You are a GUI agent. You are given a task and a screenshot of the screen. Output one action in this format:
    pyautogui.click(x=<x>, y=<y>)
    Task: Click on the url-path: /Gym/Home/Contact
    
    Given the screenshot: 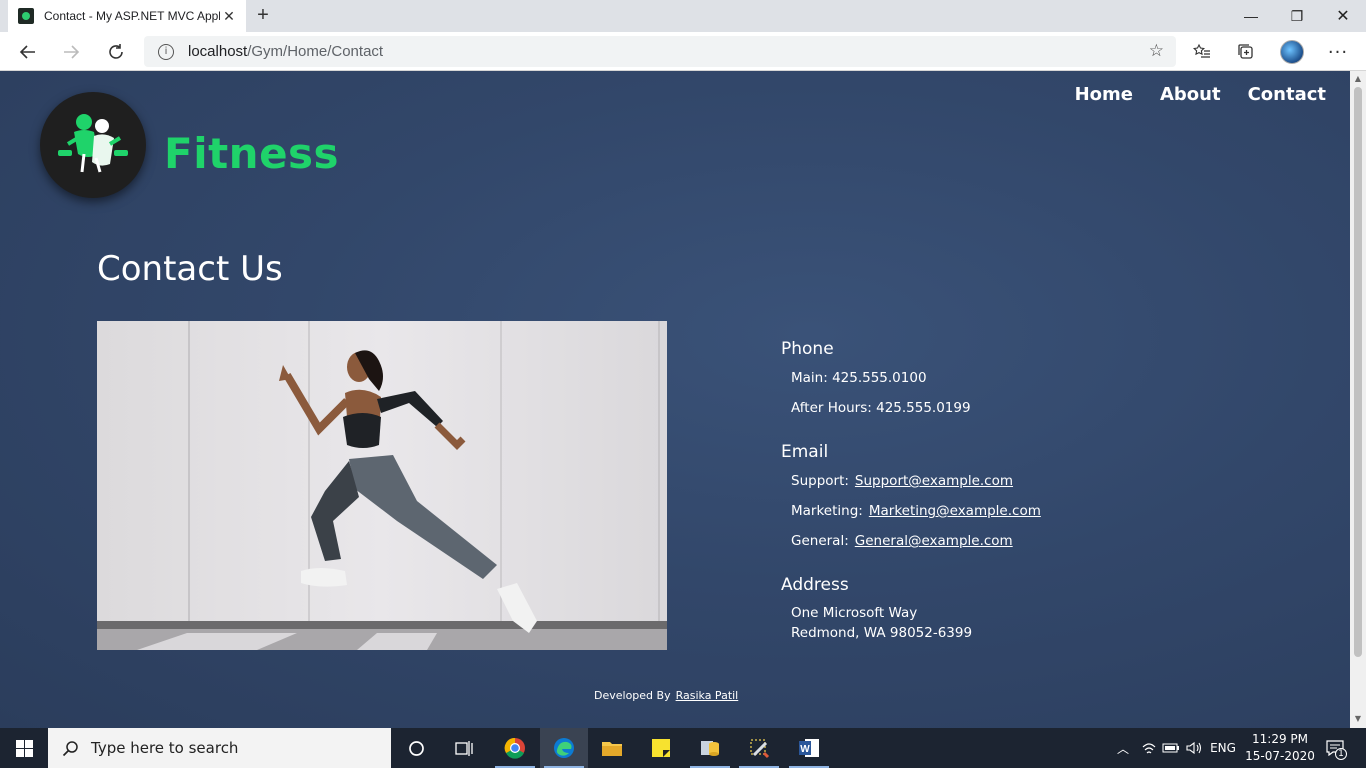 What is the action you would take?
    pyautogui.click(x=315, y=51)
    